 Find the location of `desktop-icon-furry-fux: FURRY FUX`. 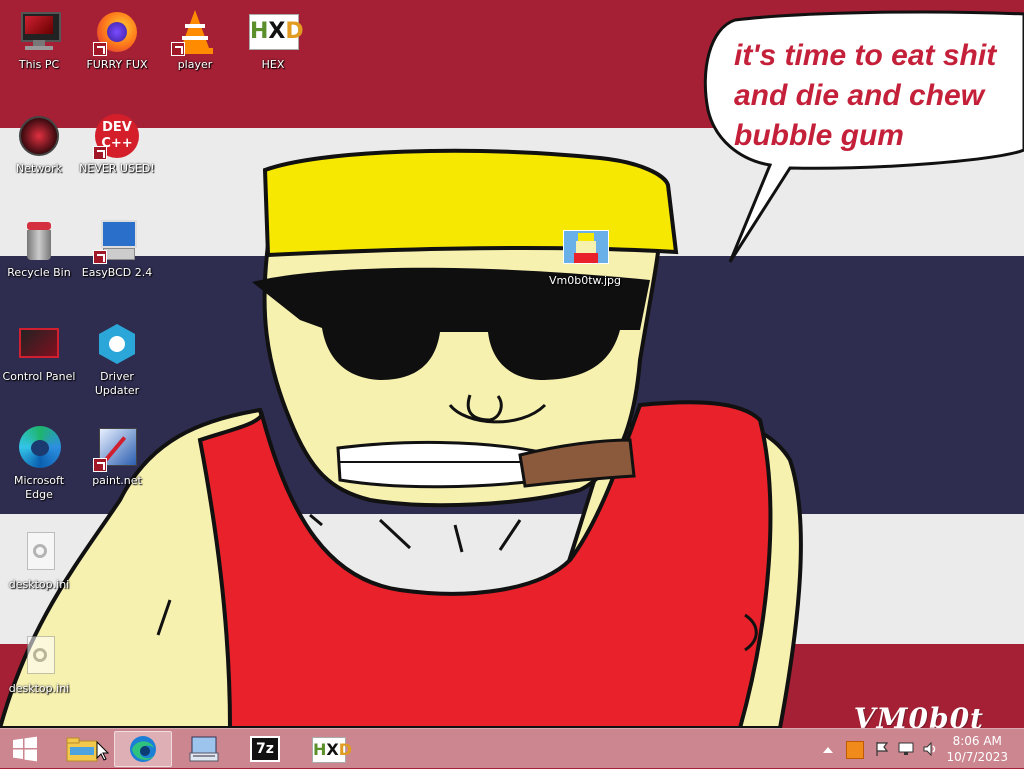

desktop-icon-furry-fux: FURRY FUX is located at coordinates (117, 40).